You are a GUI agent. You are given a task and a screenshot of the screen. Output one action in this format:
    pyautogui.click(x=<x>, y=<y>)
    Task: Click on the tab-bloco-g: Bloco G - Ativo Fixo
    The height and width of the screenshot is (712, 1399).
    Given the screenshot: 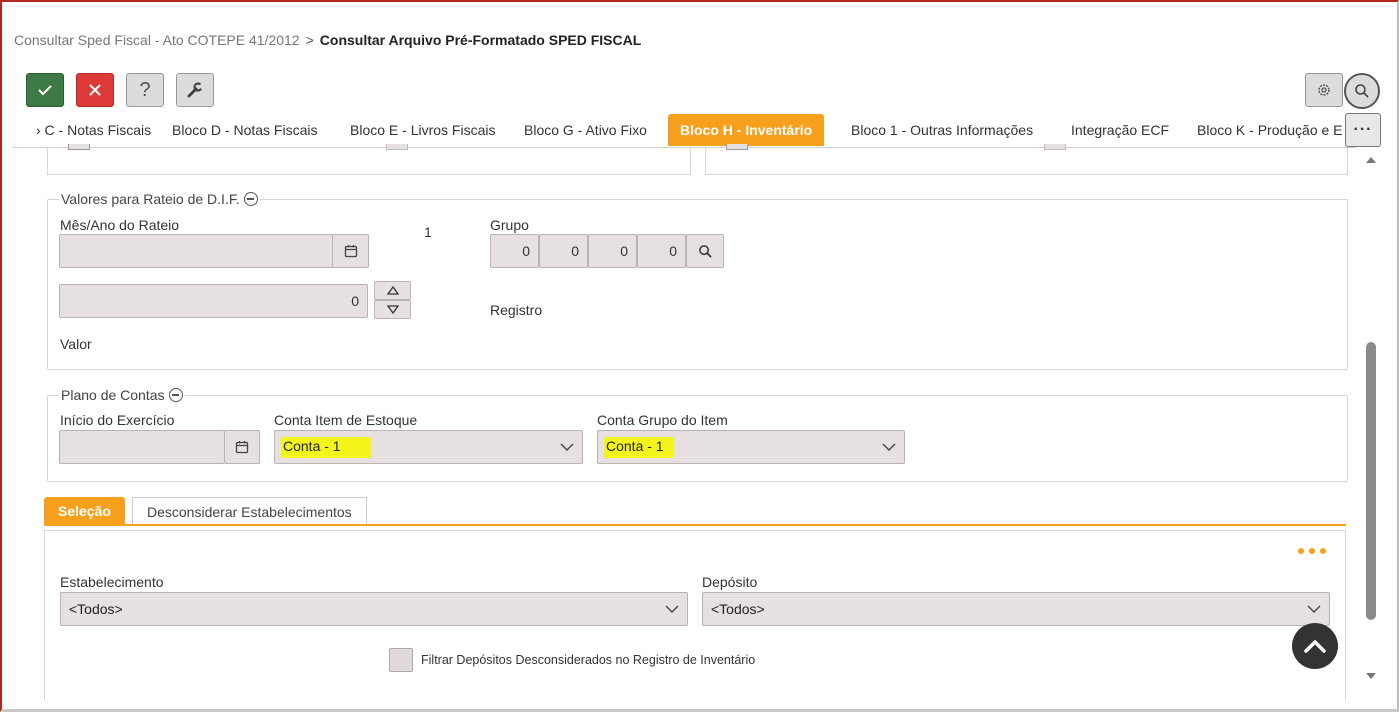 What is the action you would take?
    pyautogui.click(x=585, y=130)
    